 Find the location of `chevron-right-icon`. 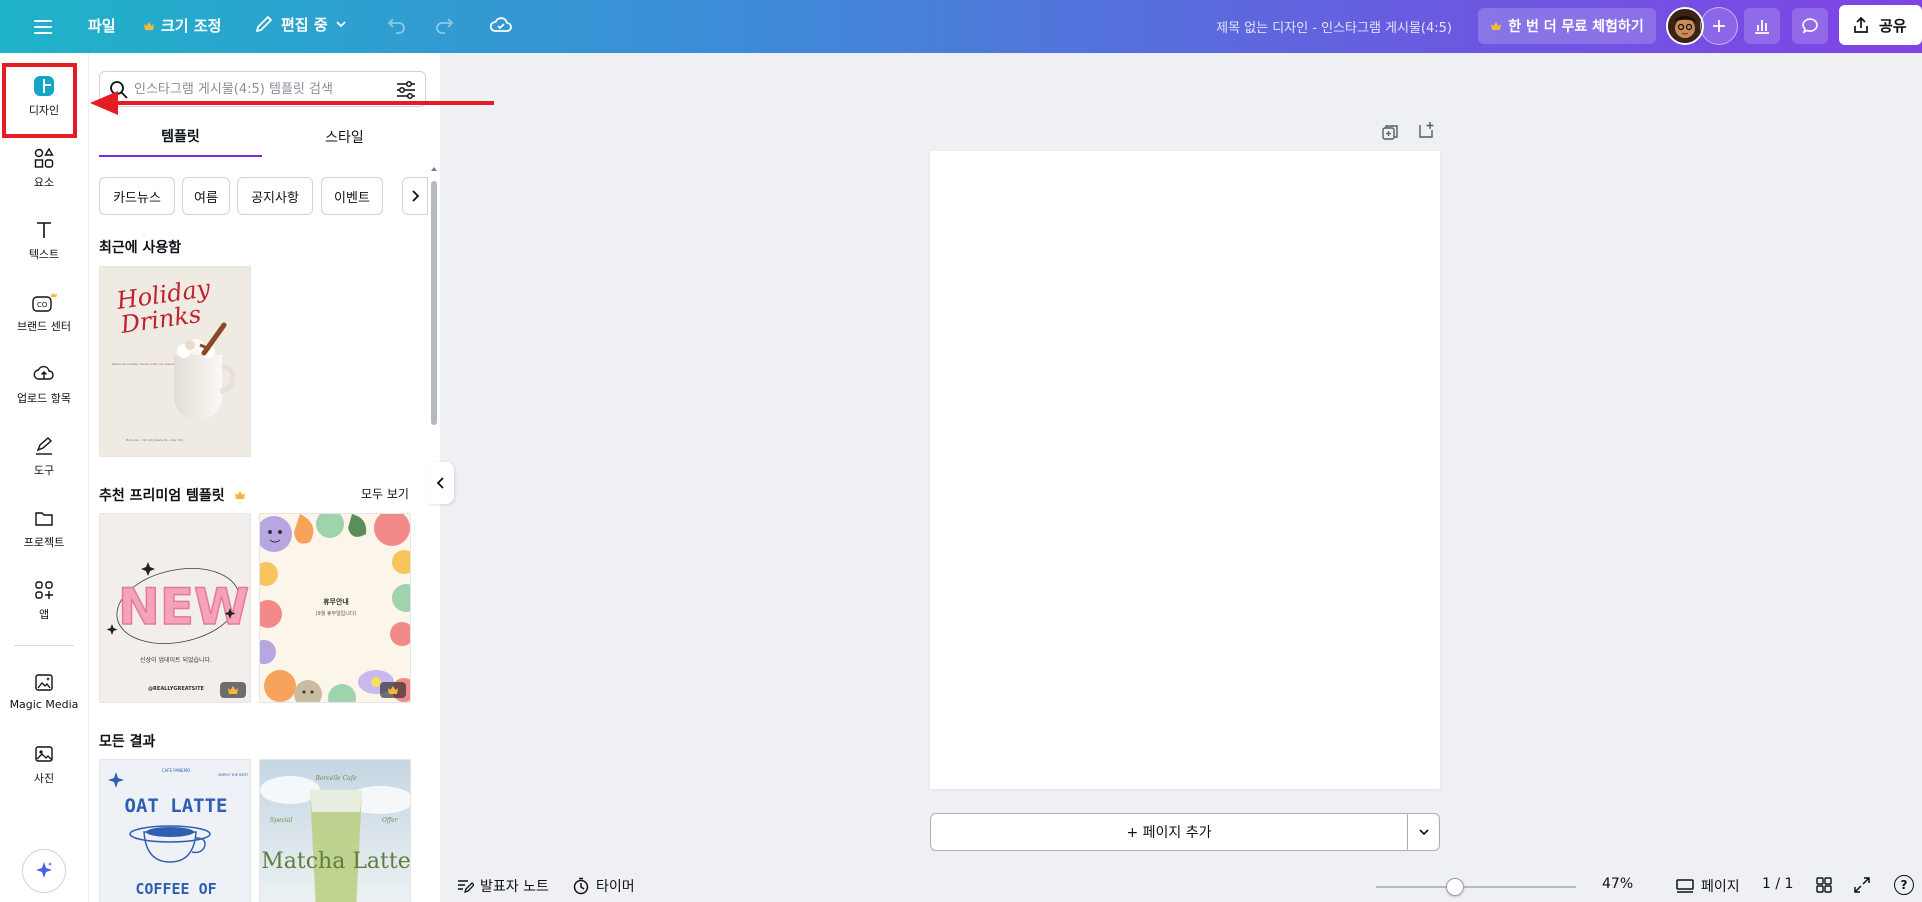

chevron-right-icon is located at coordinates (416, 196).